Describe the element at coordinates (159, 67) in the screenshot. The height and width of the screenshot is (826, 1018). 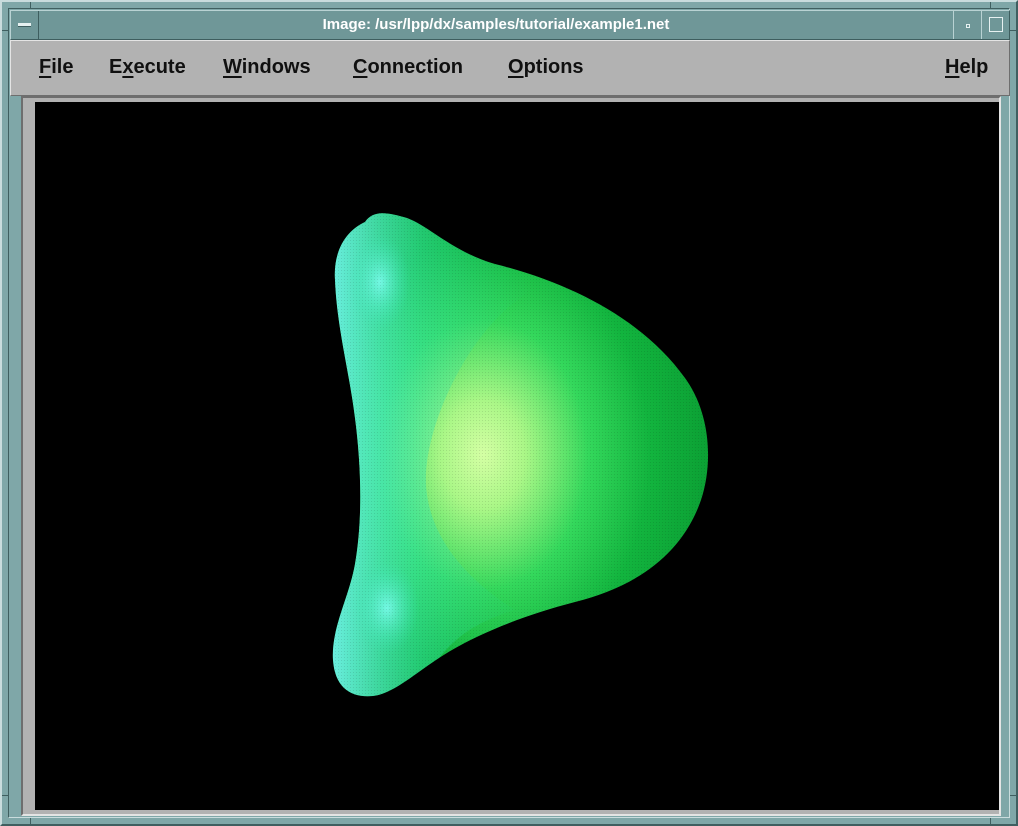
I see `menu-execute-label-end: ecute` at that location.